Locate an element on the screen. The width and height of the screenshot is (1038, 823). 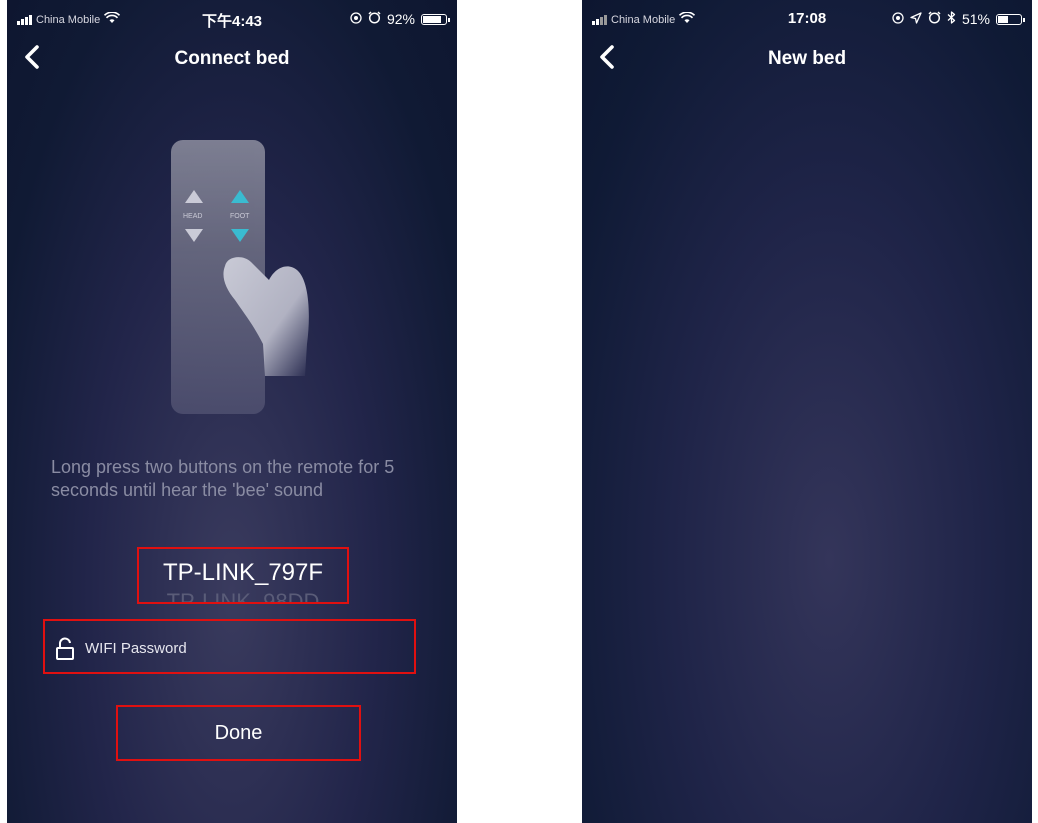
nav-bar: Connect bed is located at coordinates (232, 60).